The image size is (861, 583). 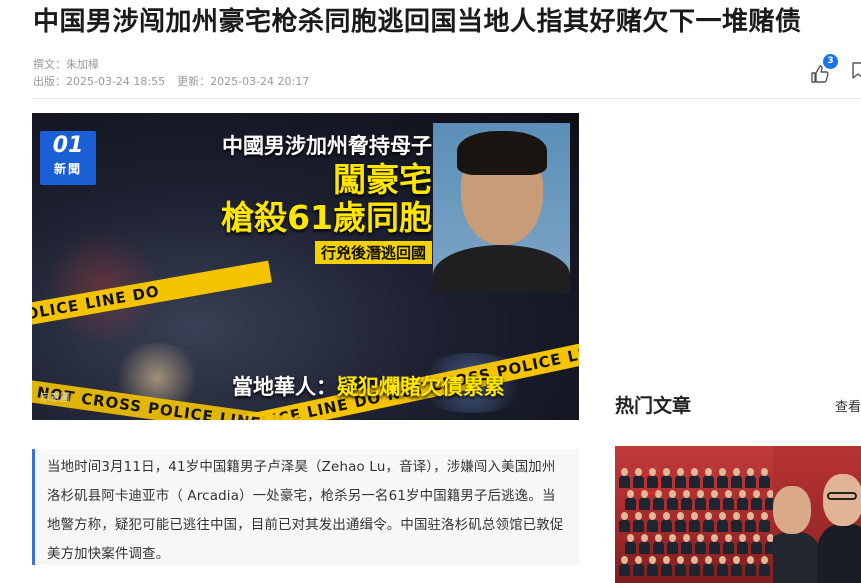 What do you see at coordinates (327, 146) in the screenshot?
I see `headline-line-1: 中國男涉加州脅持母子` at bounding box center [327, 146].